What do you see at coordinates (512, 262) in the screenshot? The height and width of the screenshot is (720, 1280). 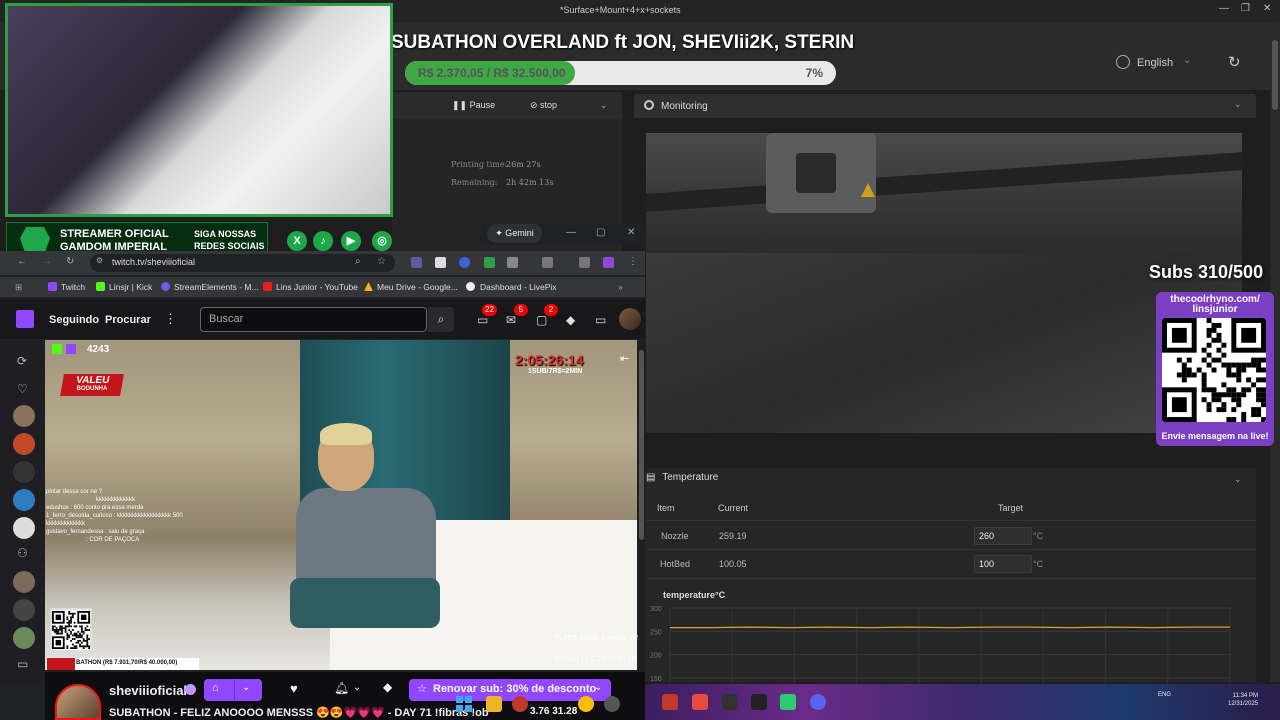 I see `extensions-puzzle-icon` at bounding box center [512, 262].